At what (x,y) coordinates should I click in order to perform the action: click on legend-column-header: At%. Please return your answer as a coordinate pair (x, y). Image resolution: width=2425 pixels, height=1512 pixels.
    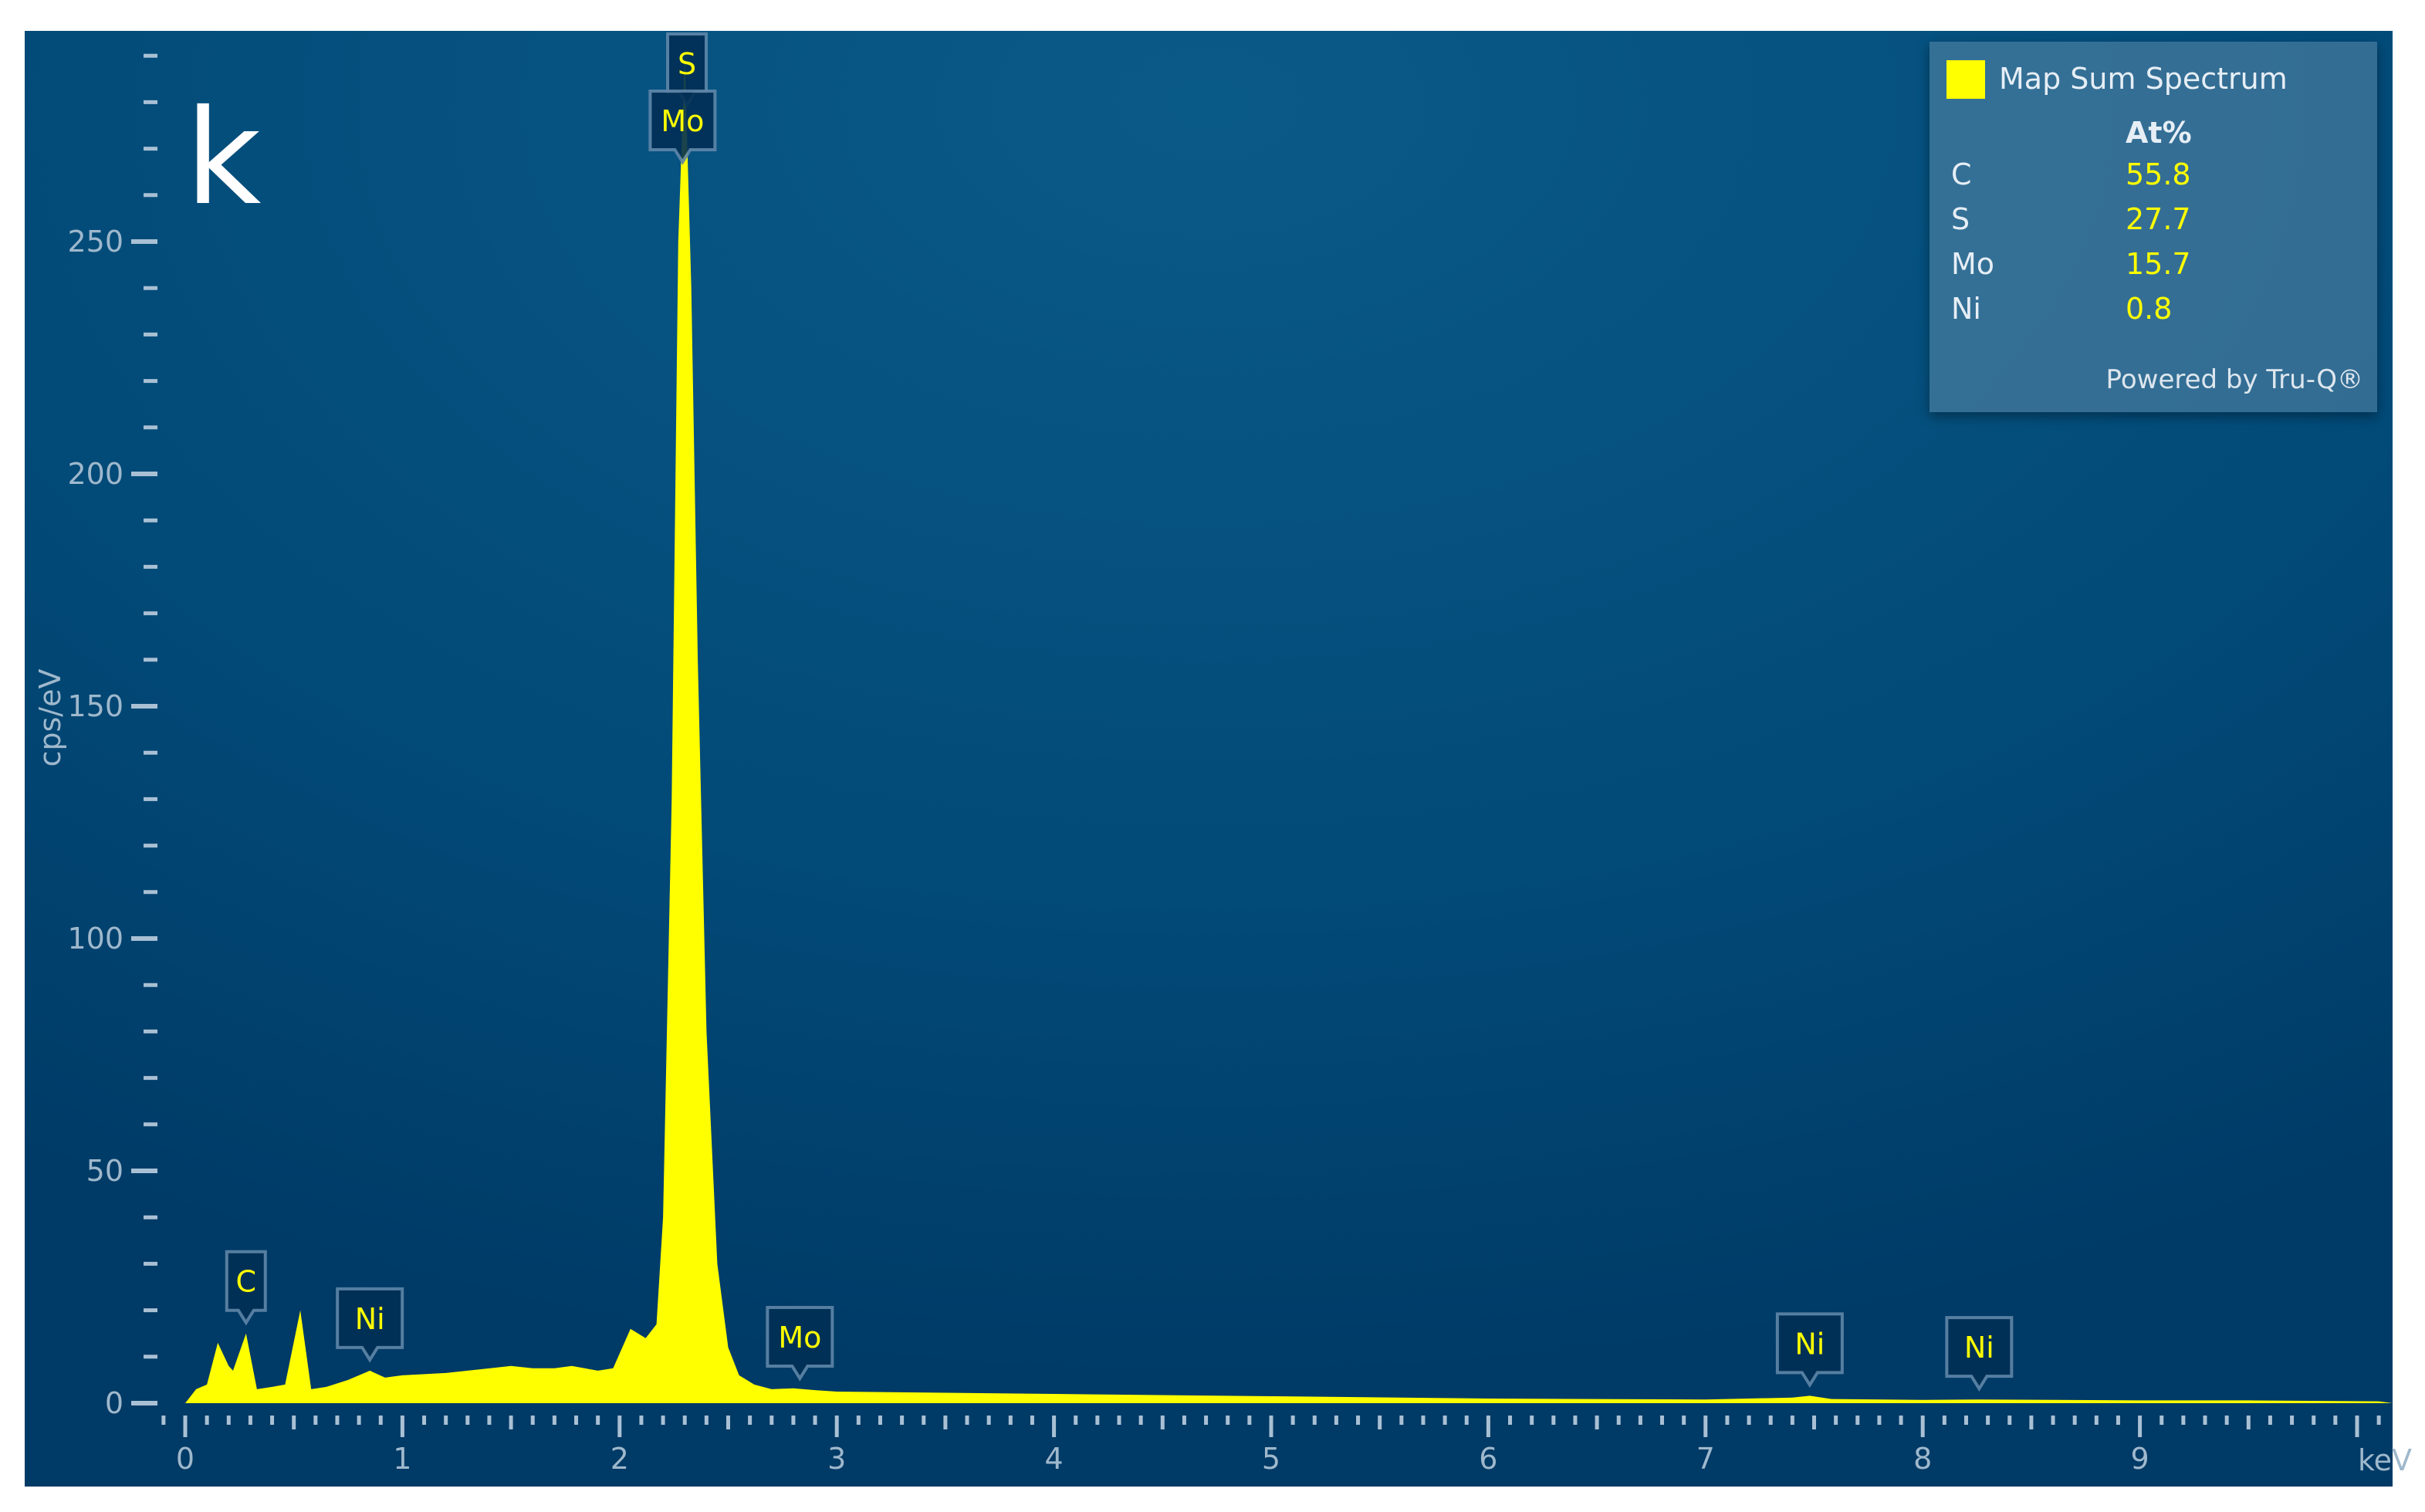
    Looking at the image, I should click on (2159, 133).